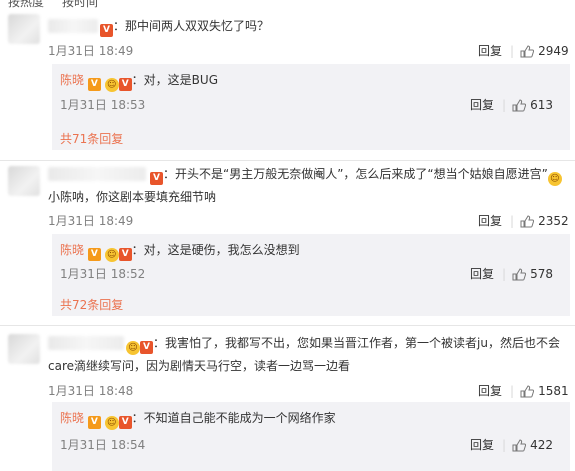  What do you see at coordinates (103, 445) in the screenshot?
I see `reply-date: 1月31日 18:54` at bounding box center [103, 445].